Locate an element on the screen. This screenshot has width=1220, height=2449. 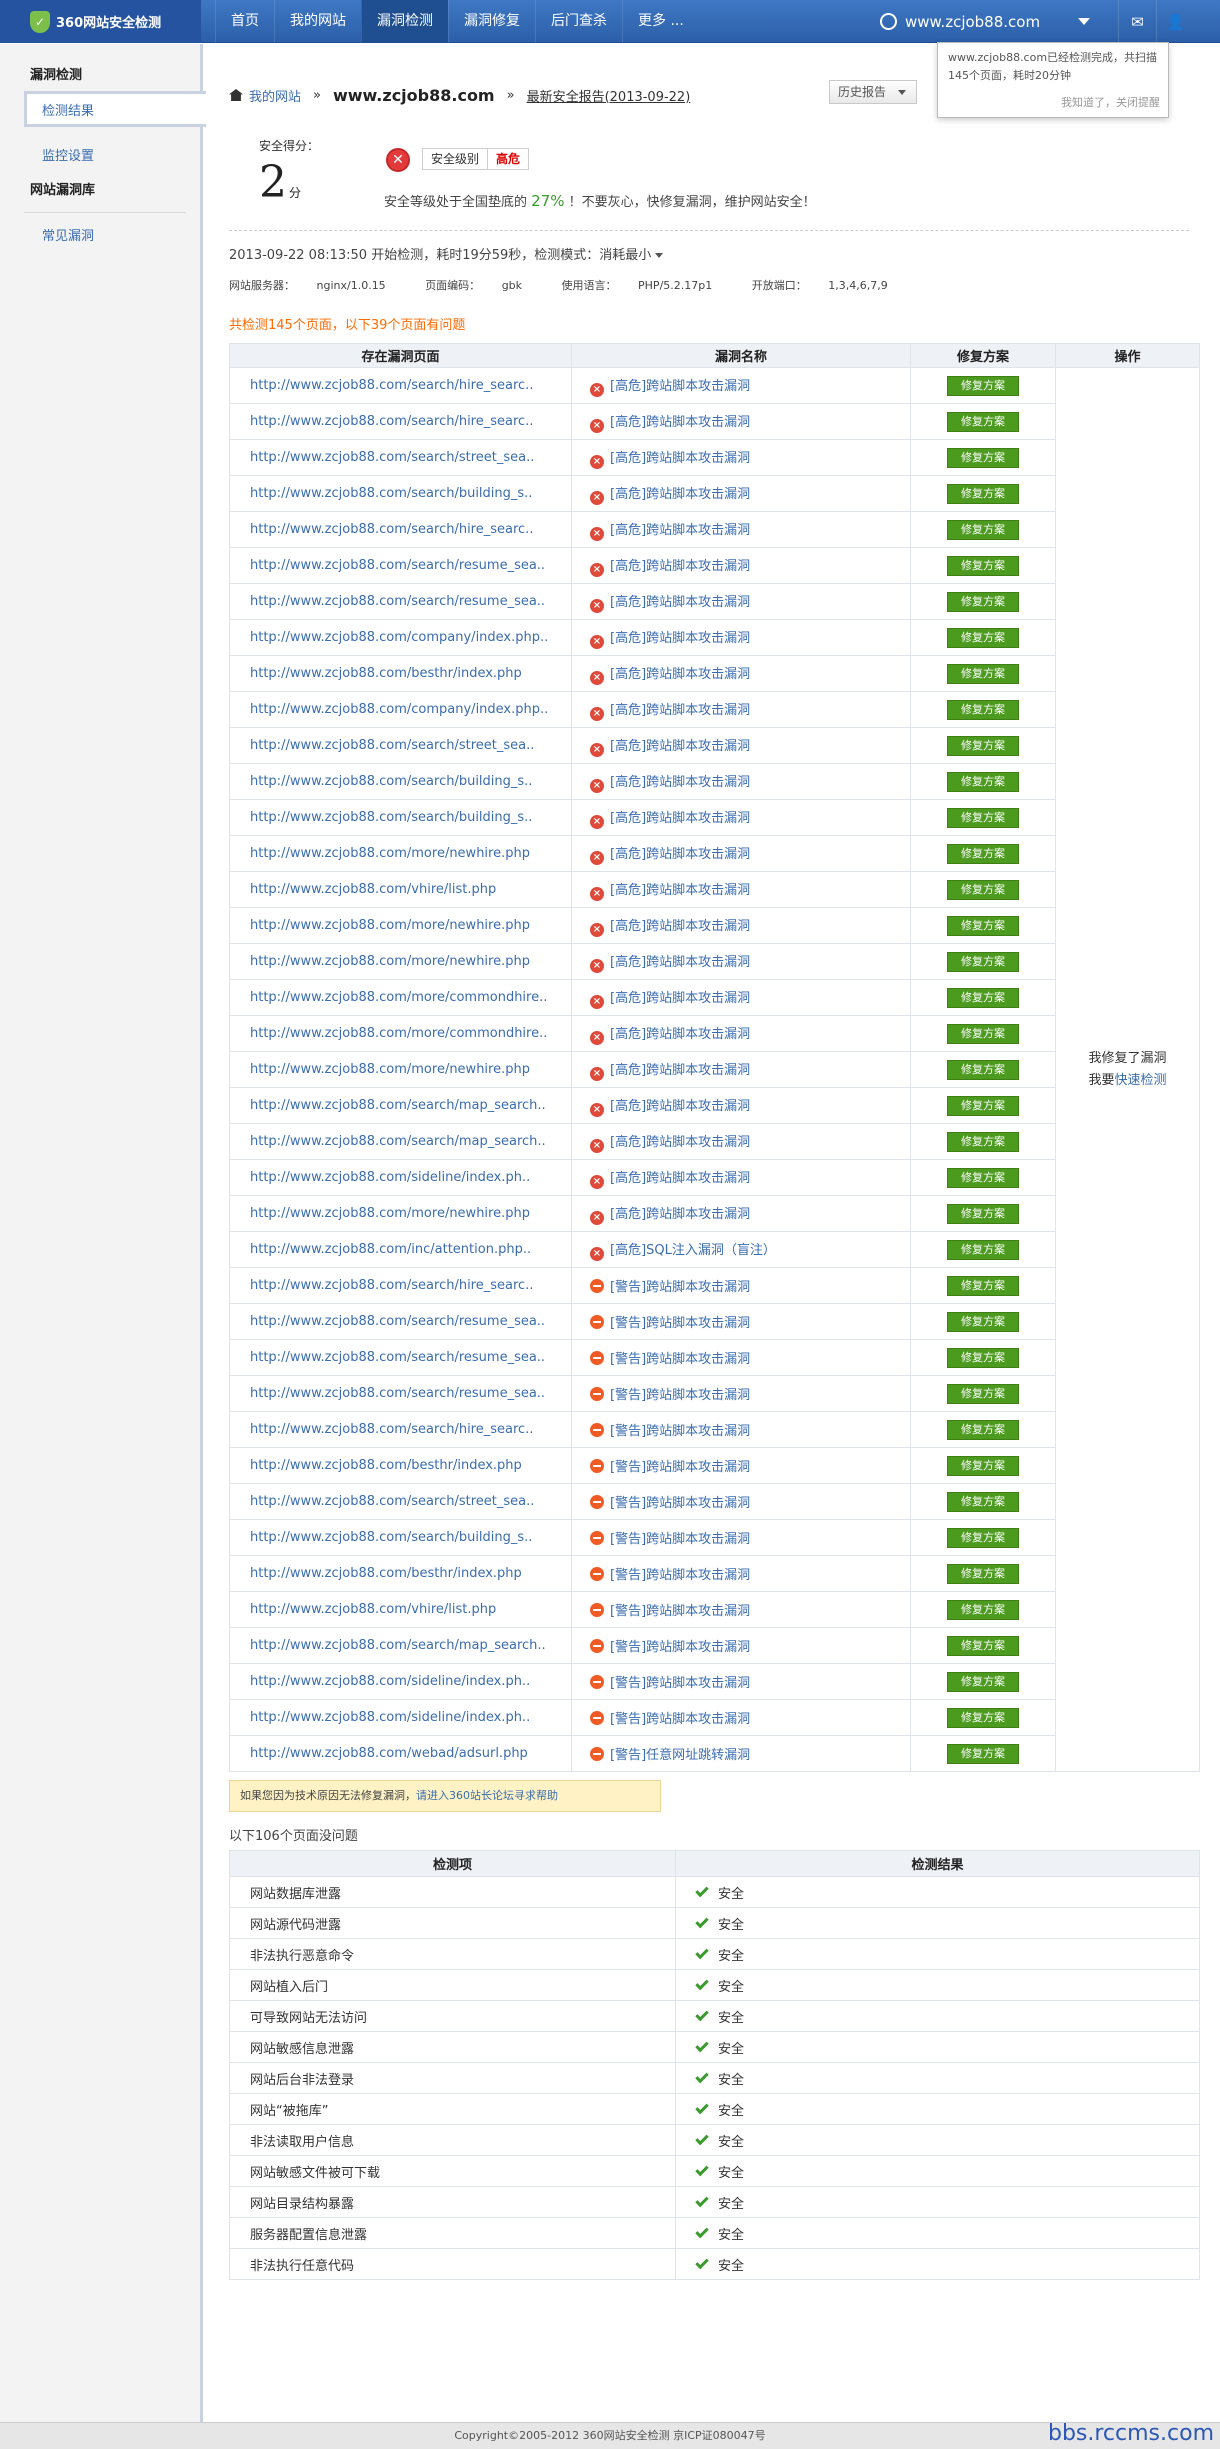
nav-backdoor-scan: 后门查杀 is located at coordinates (578, 21).